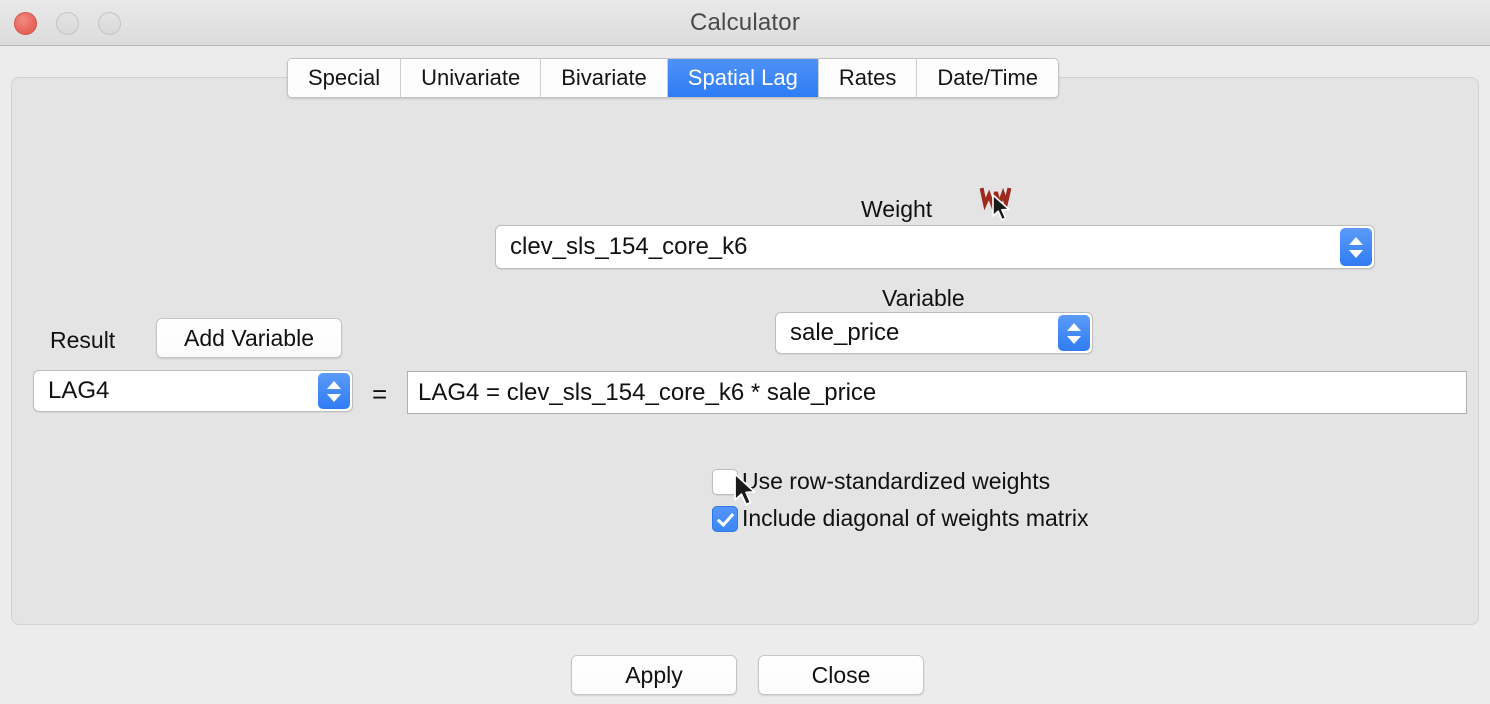 The image size is (1490, 704). I want to click on weight-select-value: clev_sls_154_core_k6, so click(629, 246).